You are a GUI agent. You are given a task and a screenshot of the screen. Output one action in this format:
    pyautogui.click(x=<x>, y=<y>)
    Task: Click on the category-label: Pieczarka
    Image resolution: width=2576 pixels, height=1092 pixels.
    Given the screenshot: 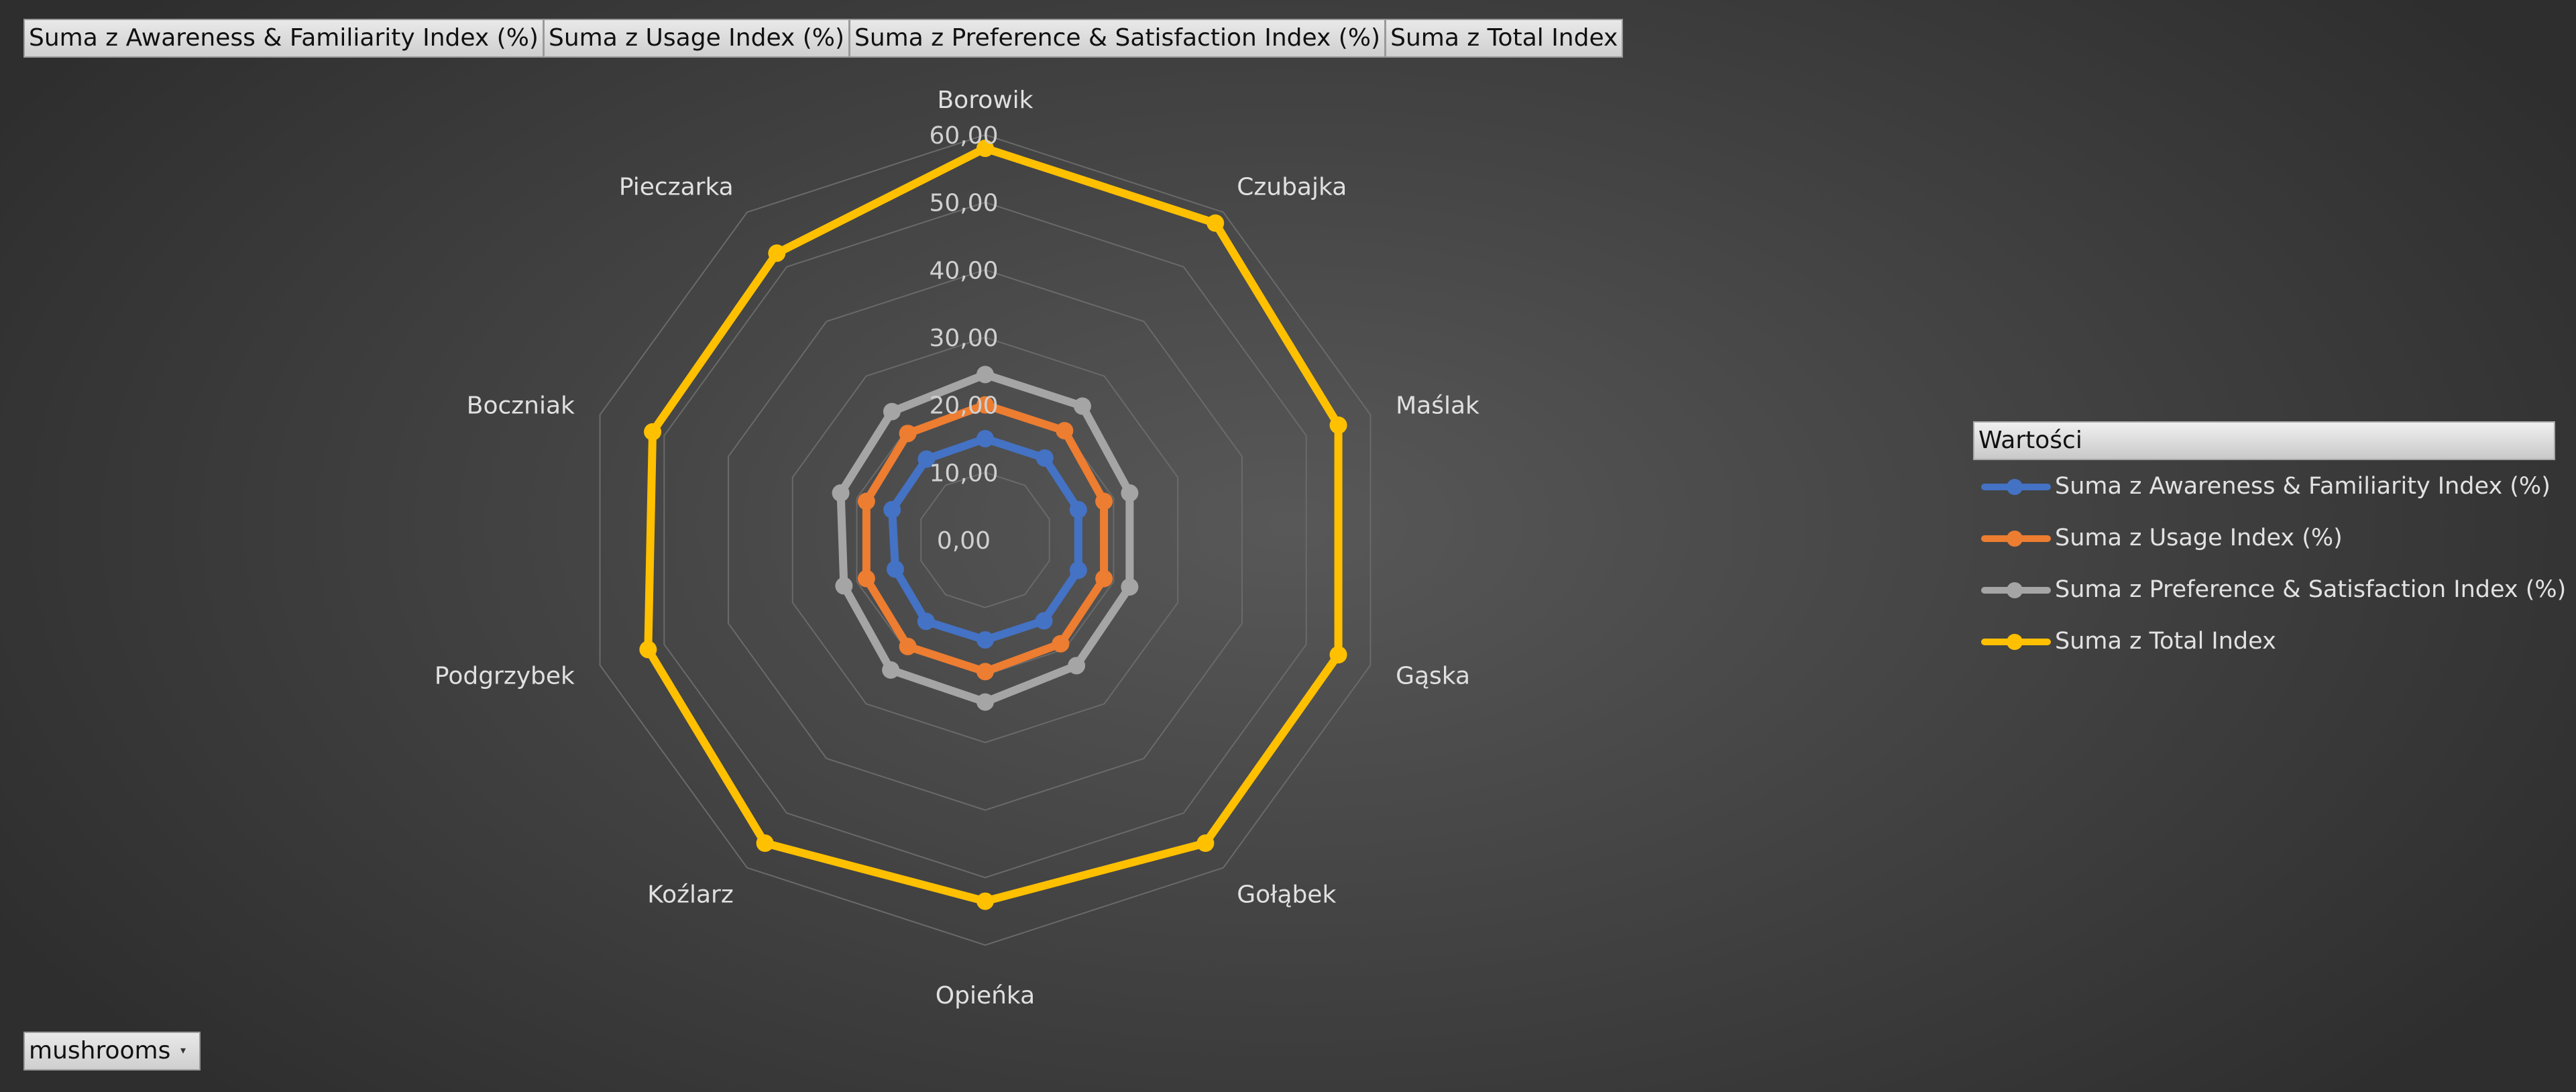 What is the action you would take?
    pyautogui.click(x=676, y=188)
    